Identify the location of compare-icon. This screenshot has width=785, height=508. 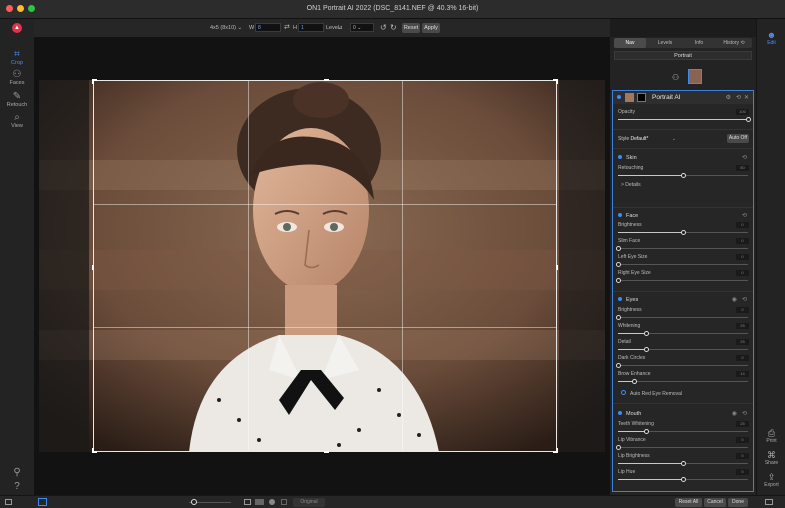
(247, 502).